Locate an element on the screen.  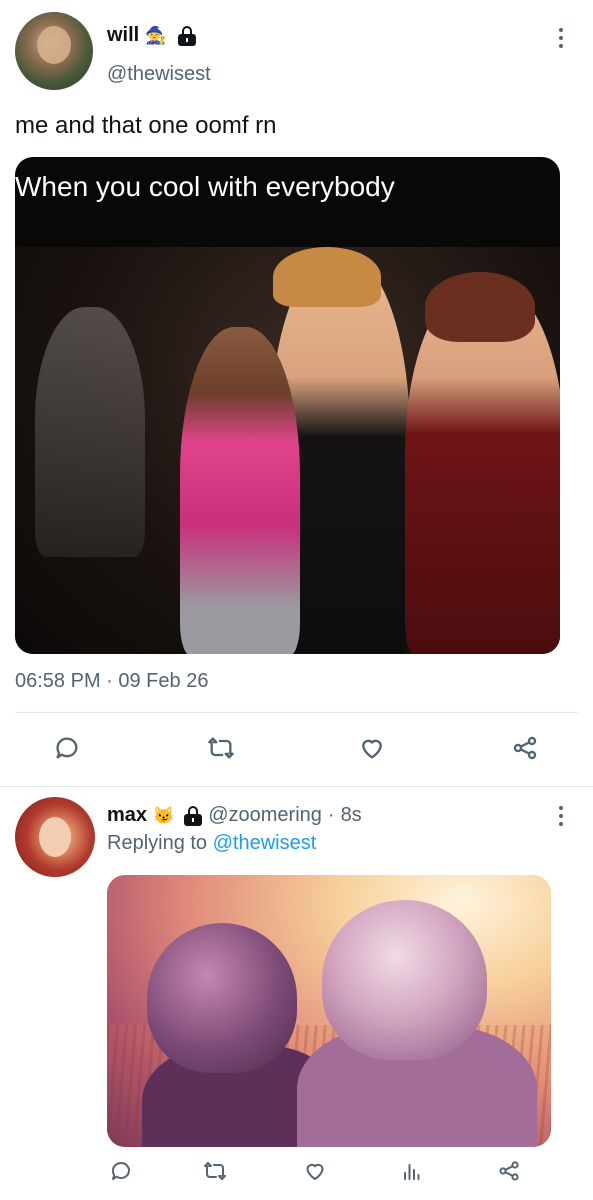
tweet-timestamp: 06:58 PM · 09 Feb 26 is located at coordinates (111, 681).